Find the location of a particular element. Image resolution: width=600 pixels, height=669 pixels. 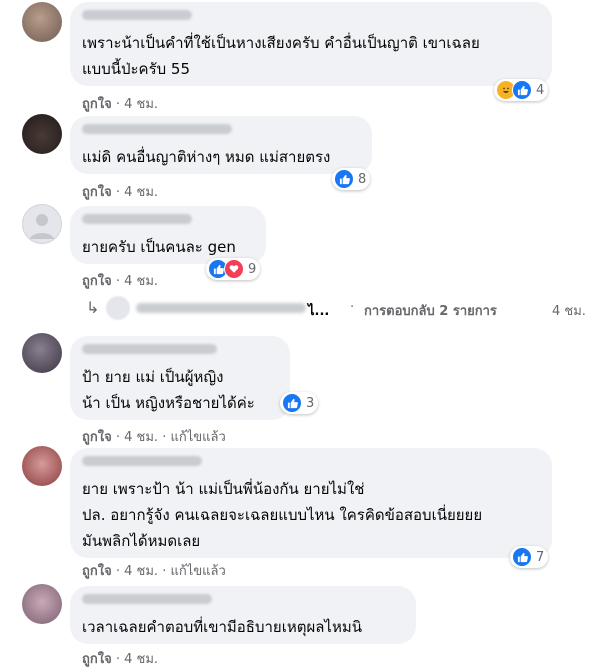

reaction-summary: 7 is located at coordinates (529, 557).